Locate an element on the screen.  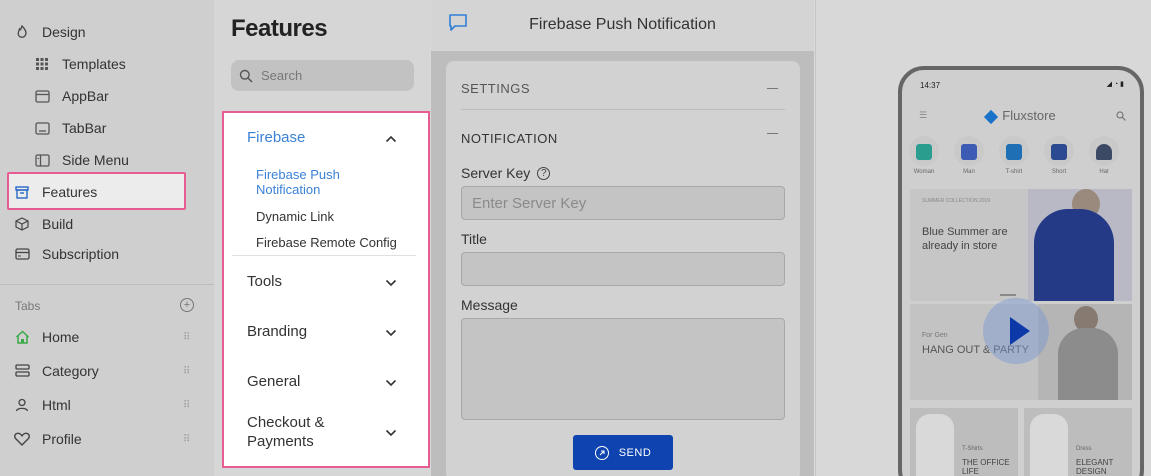
send-button: SEND is located at coordinates (623, 452).